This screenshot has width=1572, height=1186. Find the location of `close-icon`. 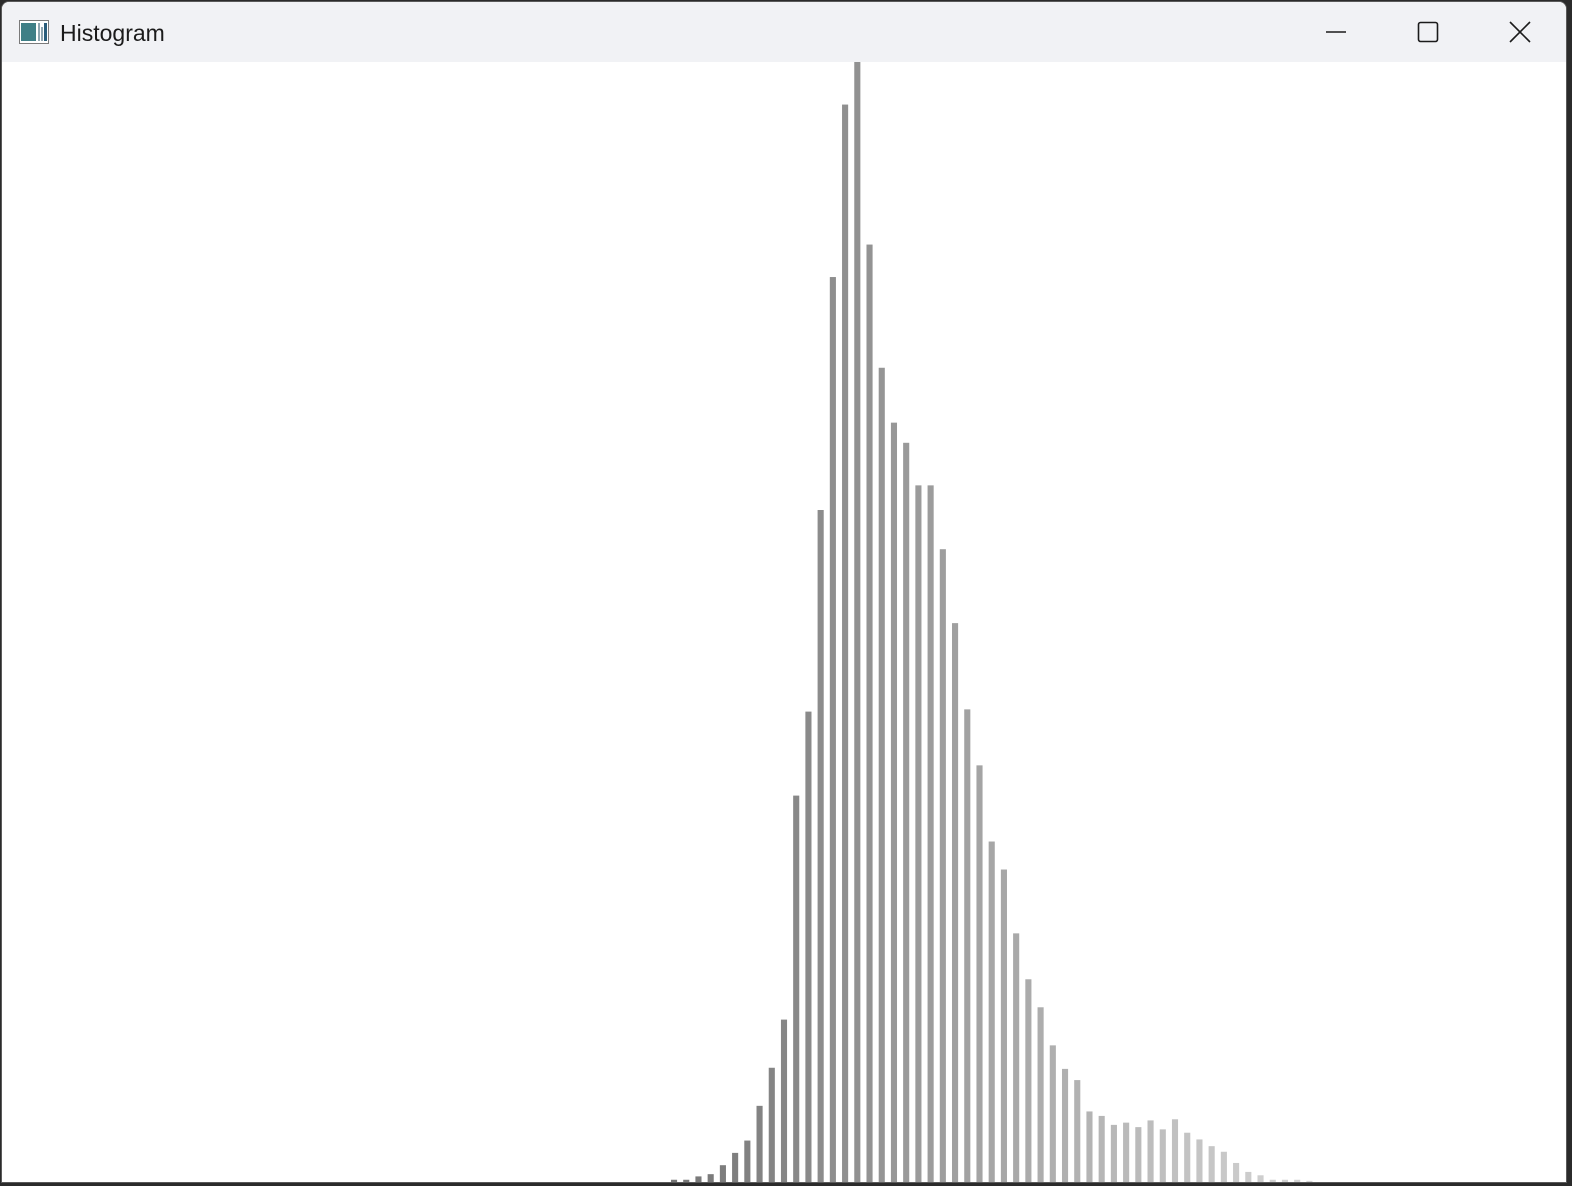

close-icon is located at coordinates (1520, 32).